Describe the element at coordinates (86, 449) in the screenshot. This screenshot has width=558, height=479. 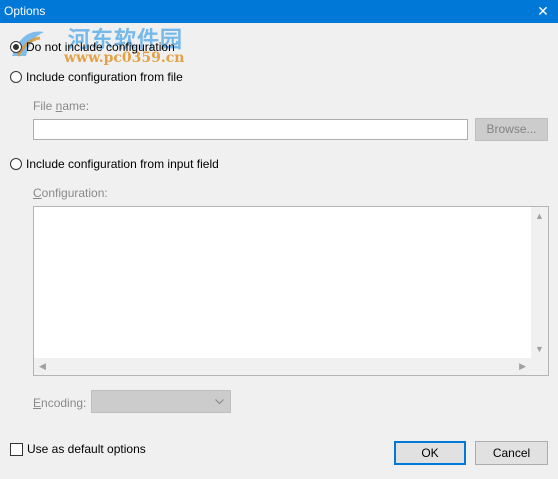
I see `default-options-label: Use as default options` at that location.